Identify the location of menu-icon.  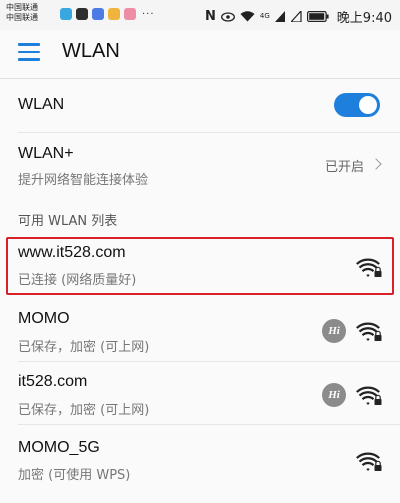
(30, 54).